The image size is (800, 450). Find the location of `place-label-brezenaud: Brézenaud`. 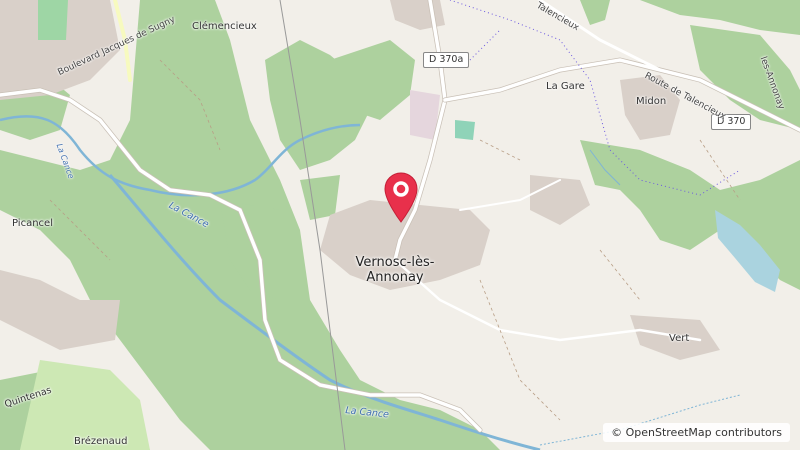

place-label-brezenaud: Brézenaud is located at coordinates (101, 441).